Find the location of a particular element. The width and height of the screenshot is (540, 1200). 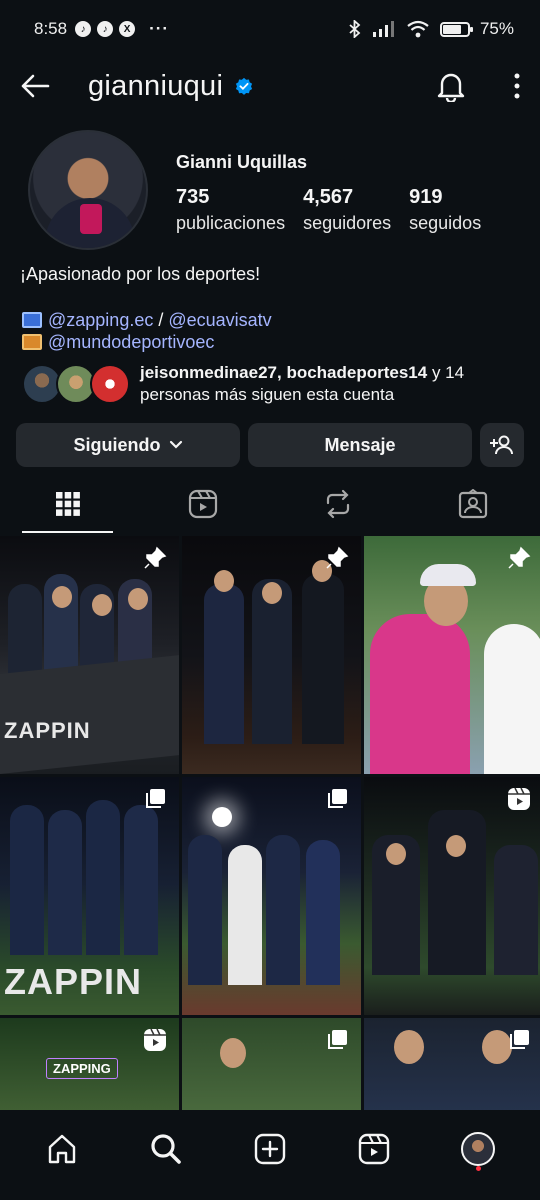

profile-actions: Siguiendo Mensaje is located at coordinates (270, 445).